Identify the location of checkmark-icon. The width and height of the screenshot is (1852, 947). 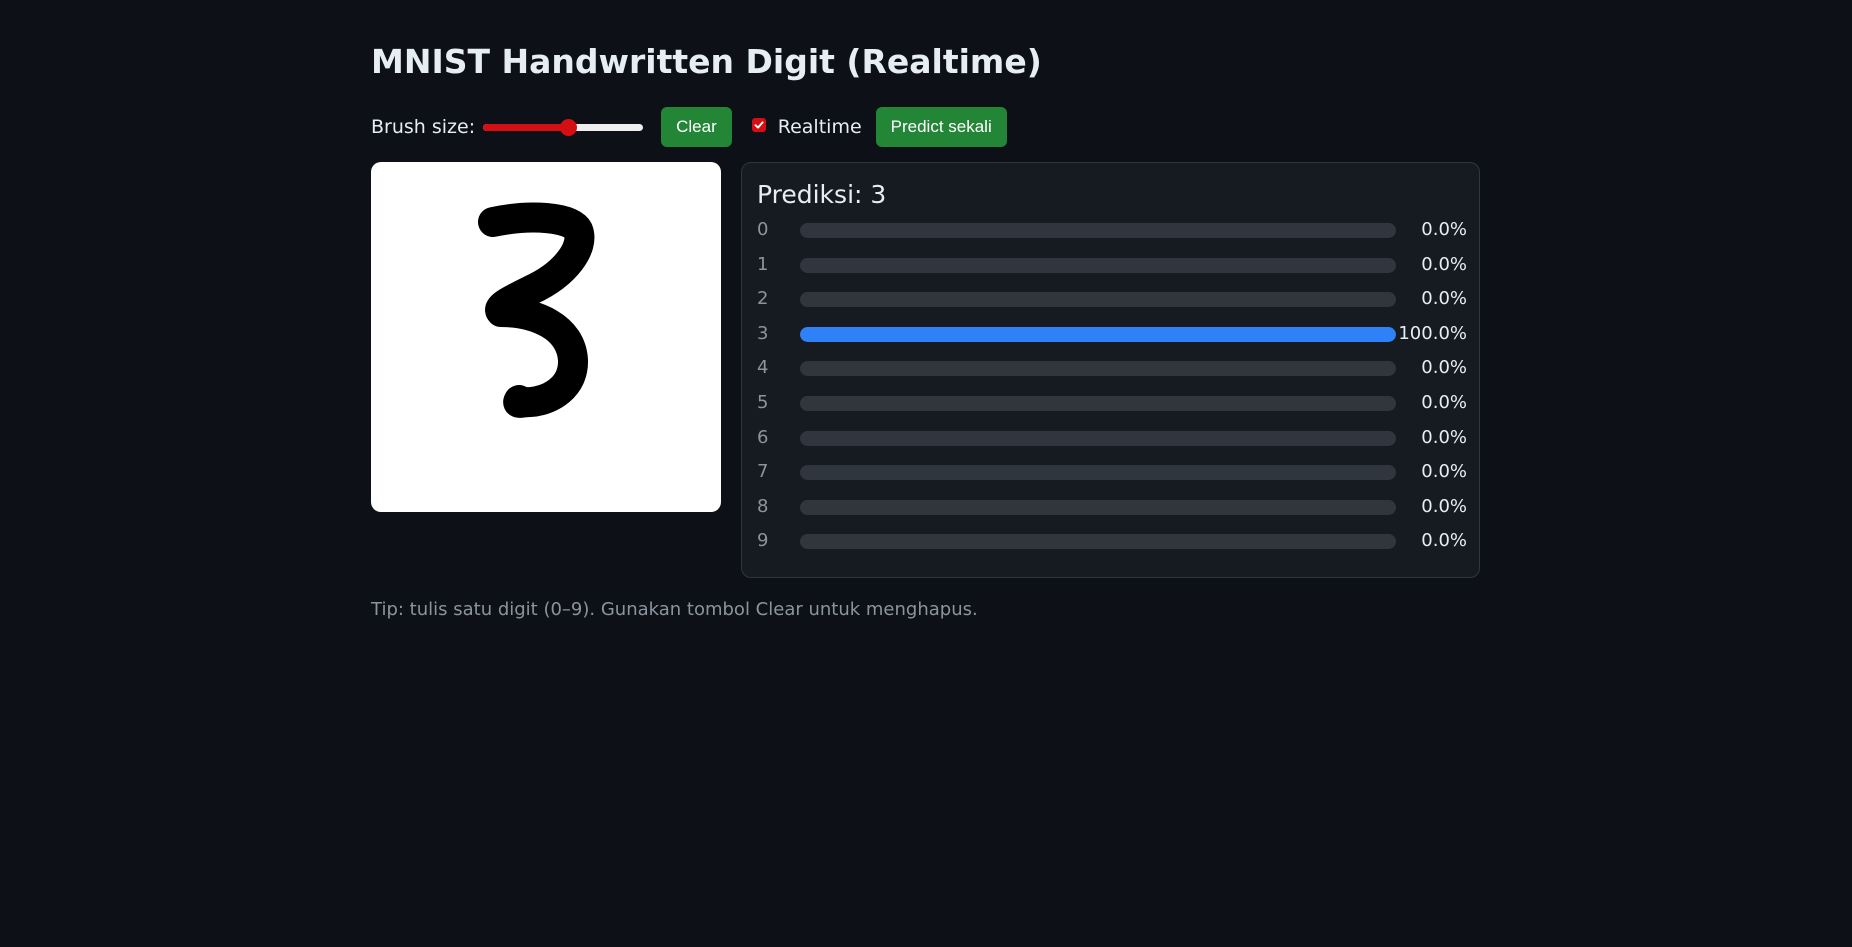
(759, 125).